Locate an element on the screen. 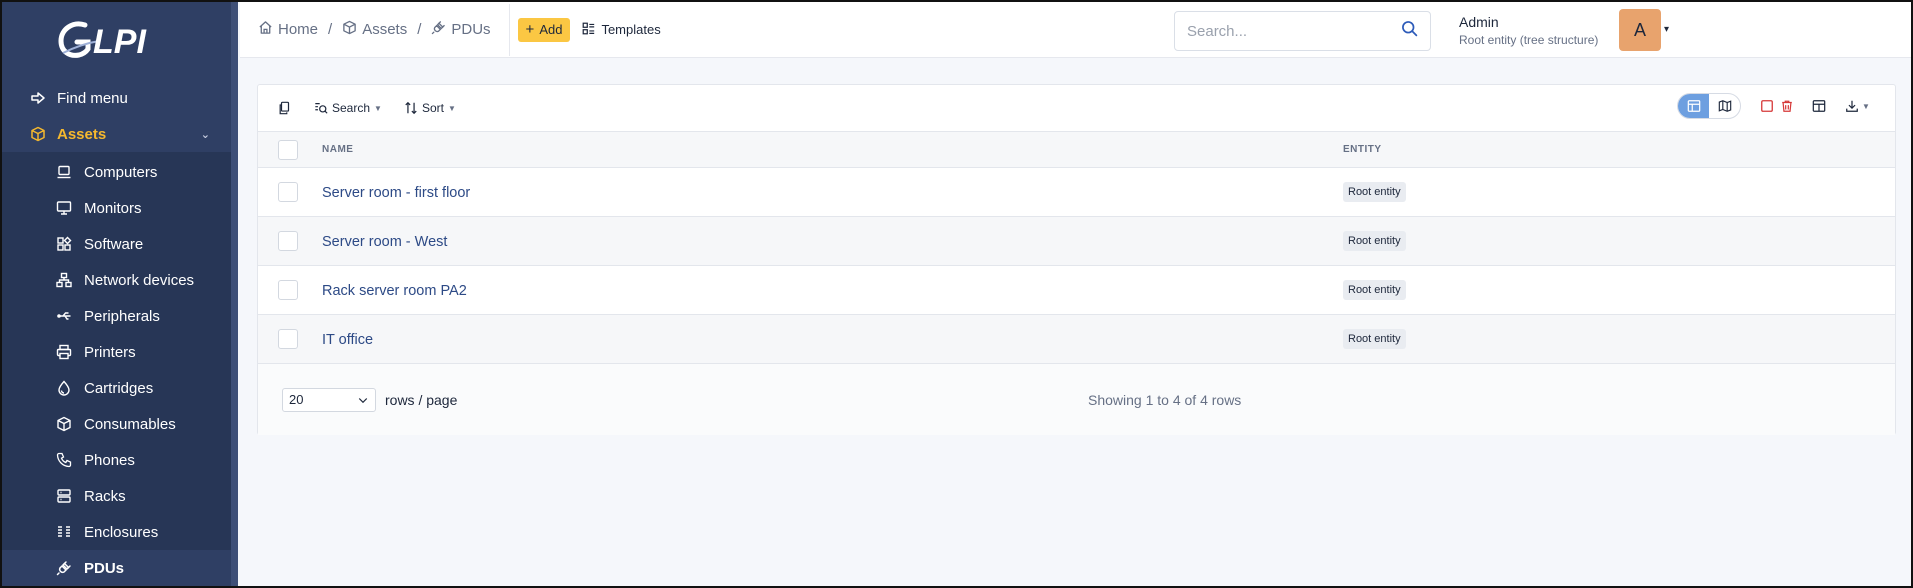 This screenshot has height=588, width=1913. sidebar-item-cartridges: Cartridges is located at coordinates (120, 388).